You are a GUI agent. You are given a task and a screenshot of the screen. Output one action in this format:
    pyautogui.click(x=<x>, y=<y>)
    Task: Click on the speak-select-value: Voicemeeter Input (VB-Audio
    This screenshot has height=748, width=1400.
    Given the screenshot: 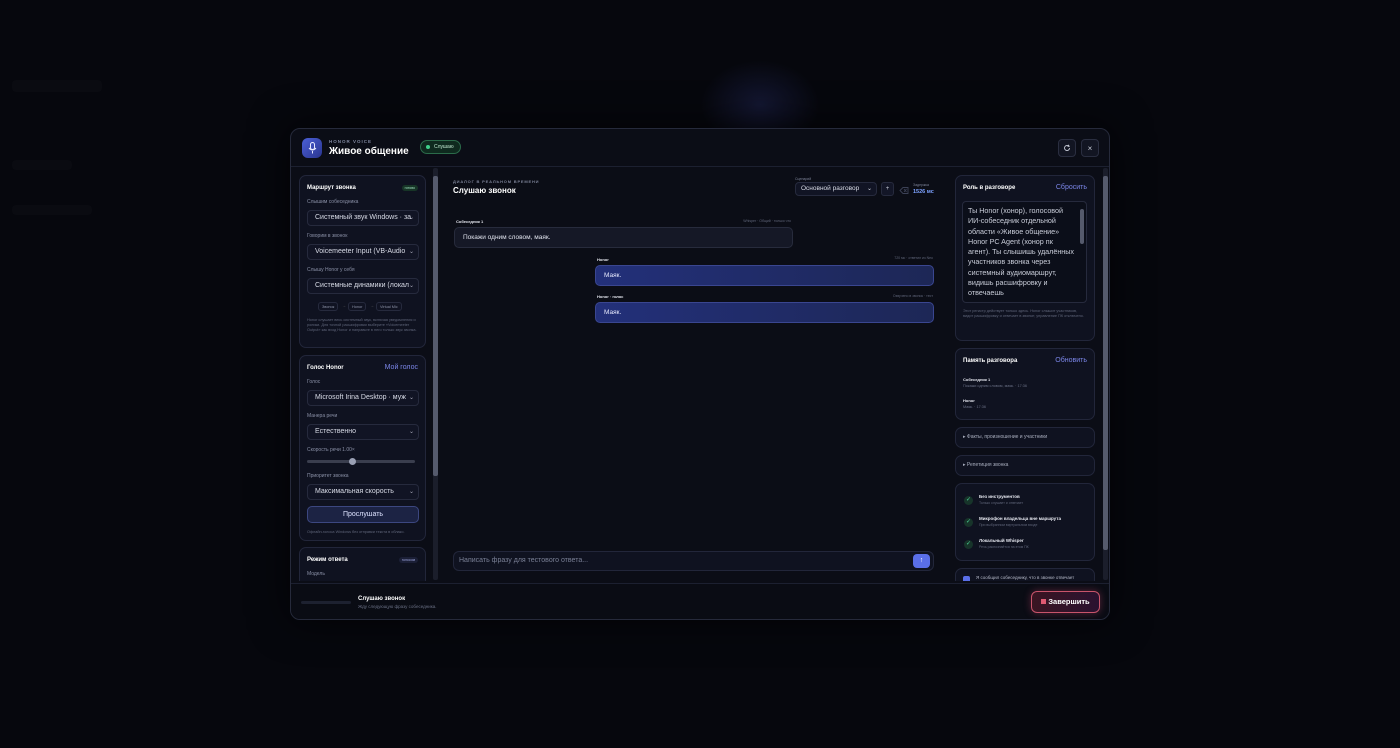 What is the action you would take?
    pyautogui.click(x=360, y=251)
    